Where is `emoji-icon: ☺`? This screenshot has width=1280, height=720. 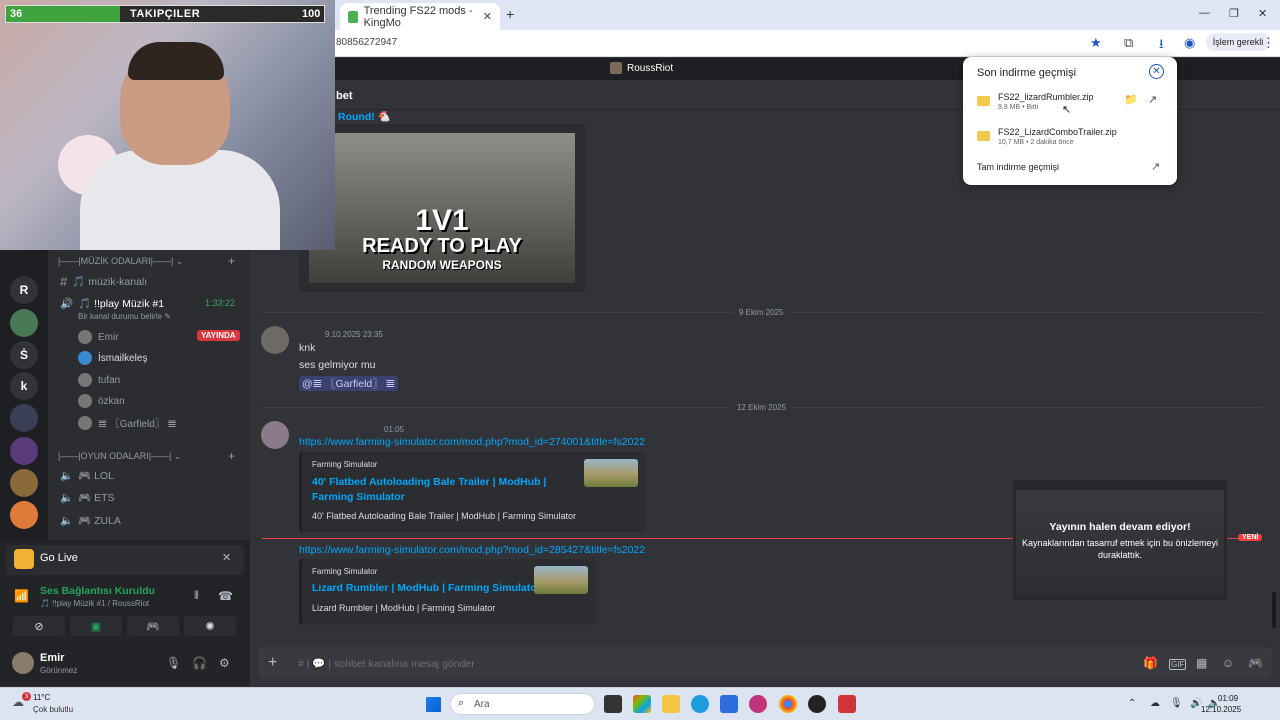 emoji-icon: ☺ is located at coordinates (1228, 663).